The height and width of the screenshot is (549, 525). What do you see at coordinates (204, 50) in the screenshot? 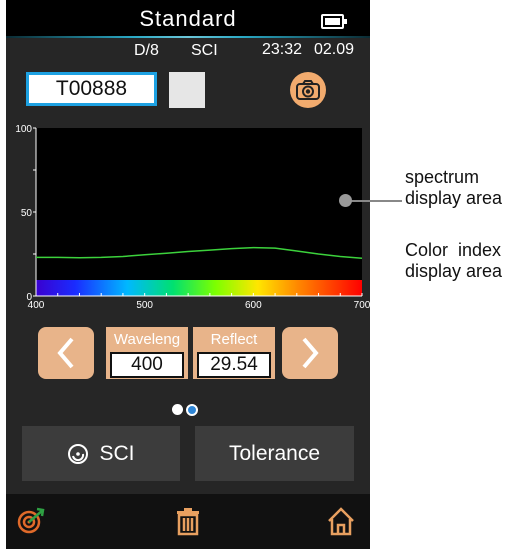
I see `measure-mode: SCI` at bounding box center [204, 50].